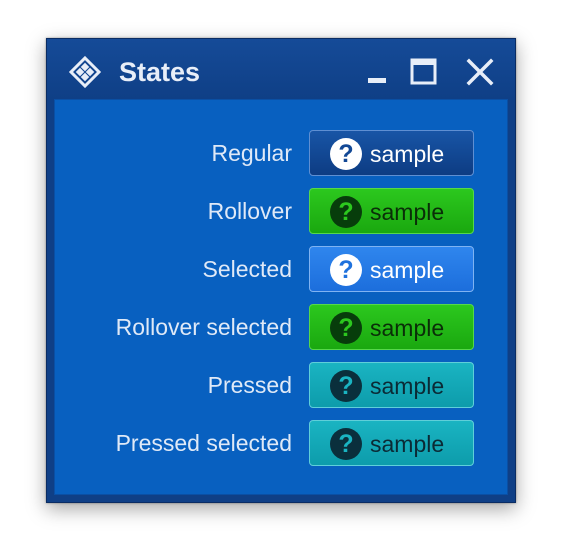  I want to click on state-label: Regular, so click(251, 153).